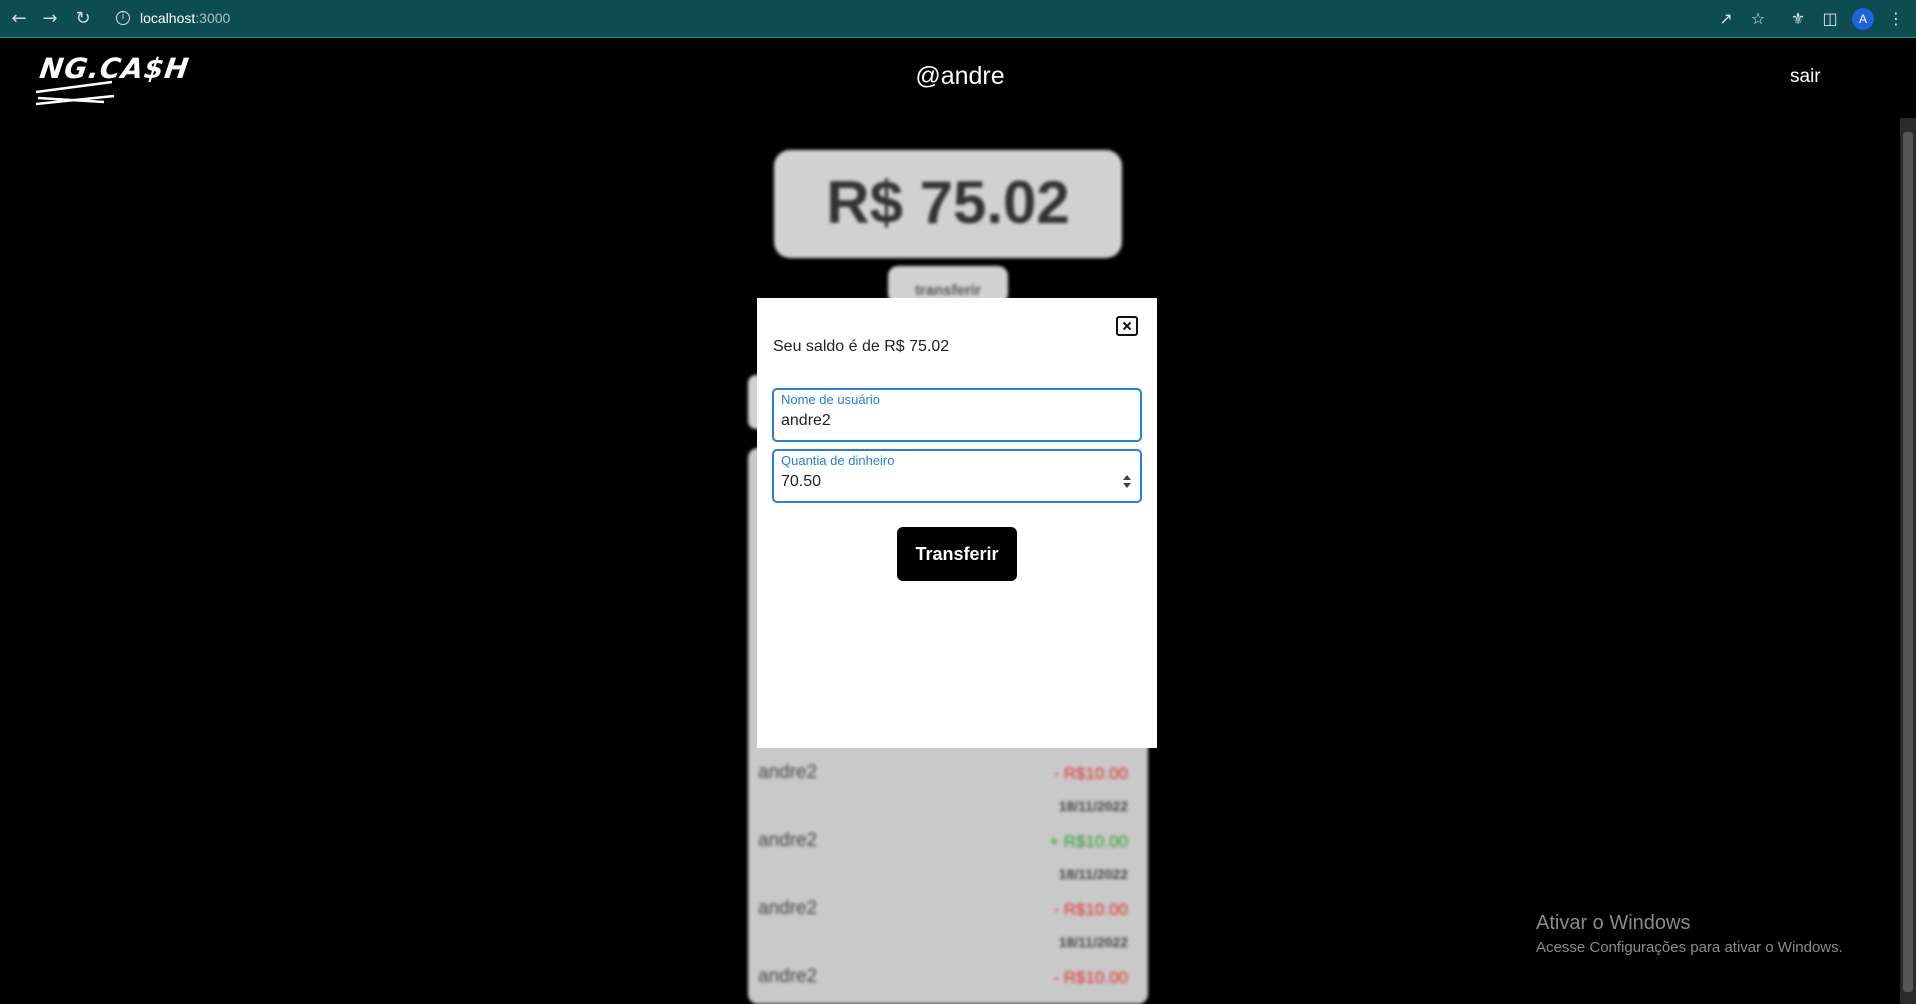 This screenshot has width=1916, height=1004. What do you see at coordinates (1127, 326) in the screenshot?
I see `close-icon` at bounding box center [1127, 326].